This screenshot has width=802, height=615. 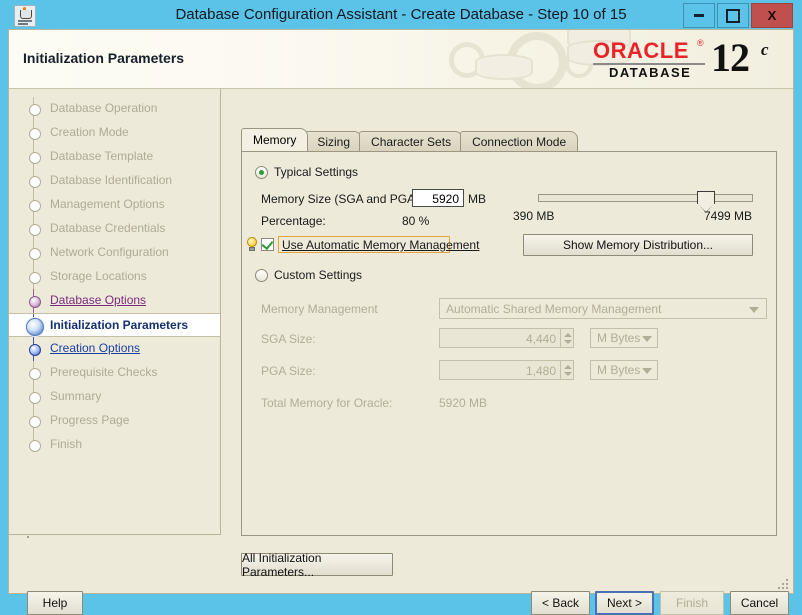 I want to click on sga-size-unit-select: M Bytes, so click(x=624, y=338).